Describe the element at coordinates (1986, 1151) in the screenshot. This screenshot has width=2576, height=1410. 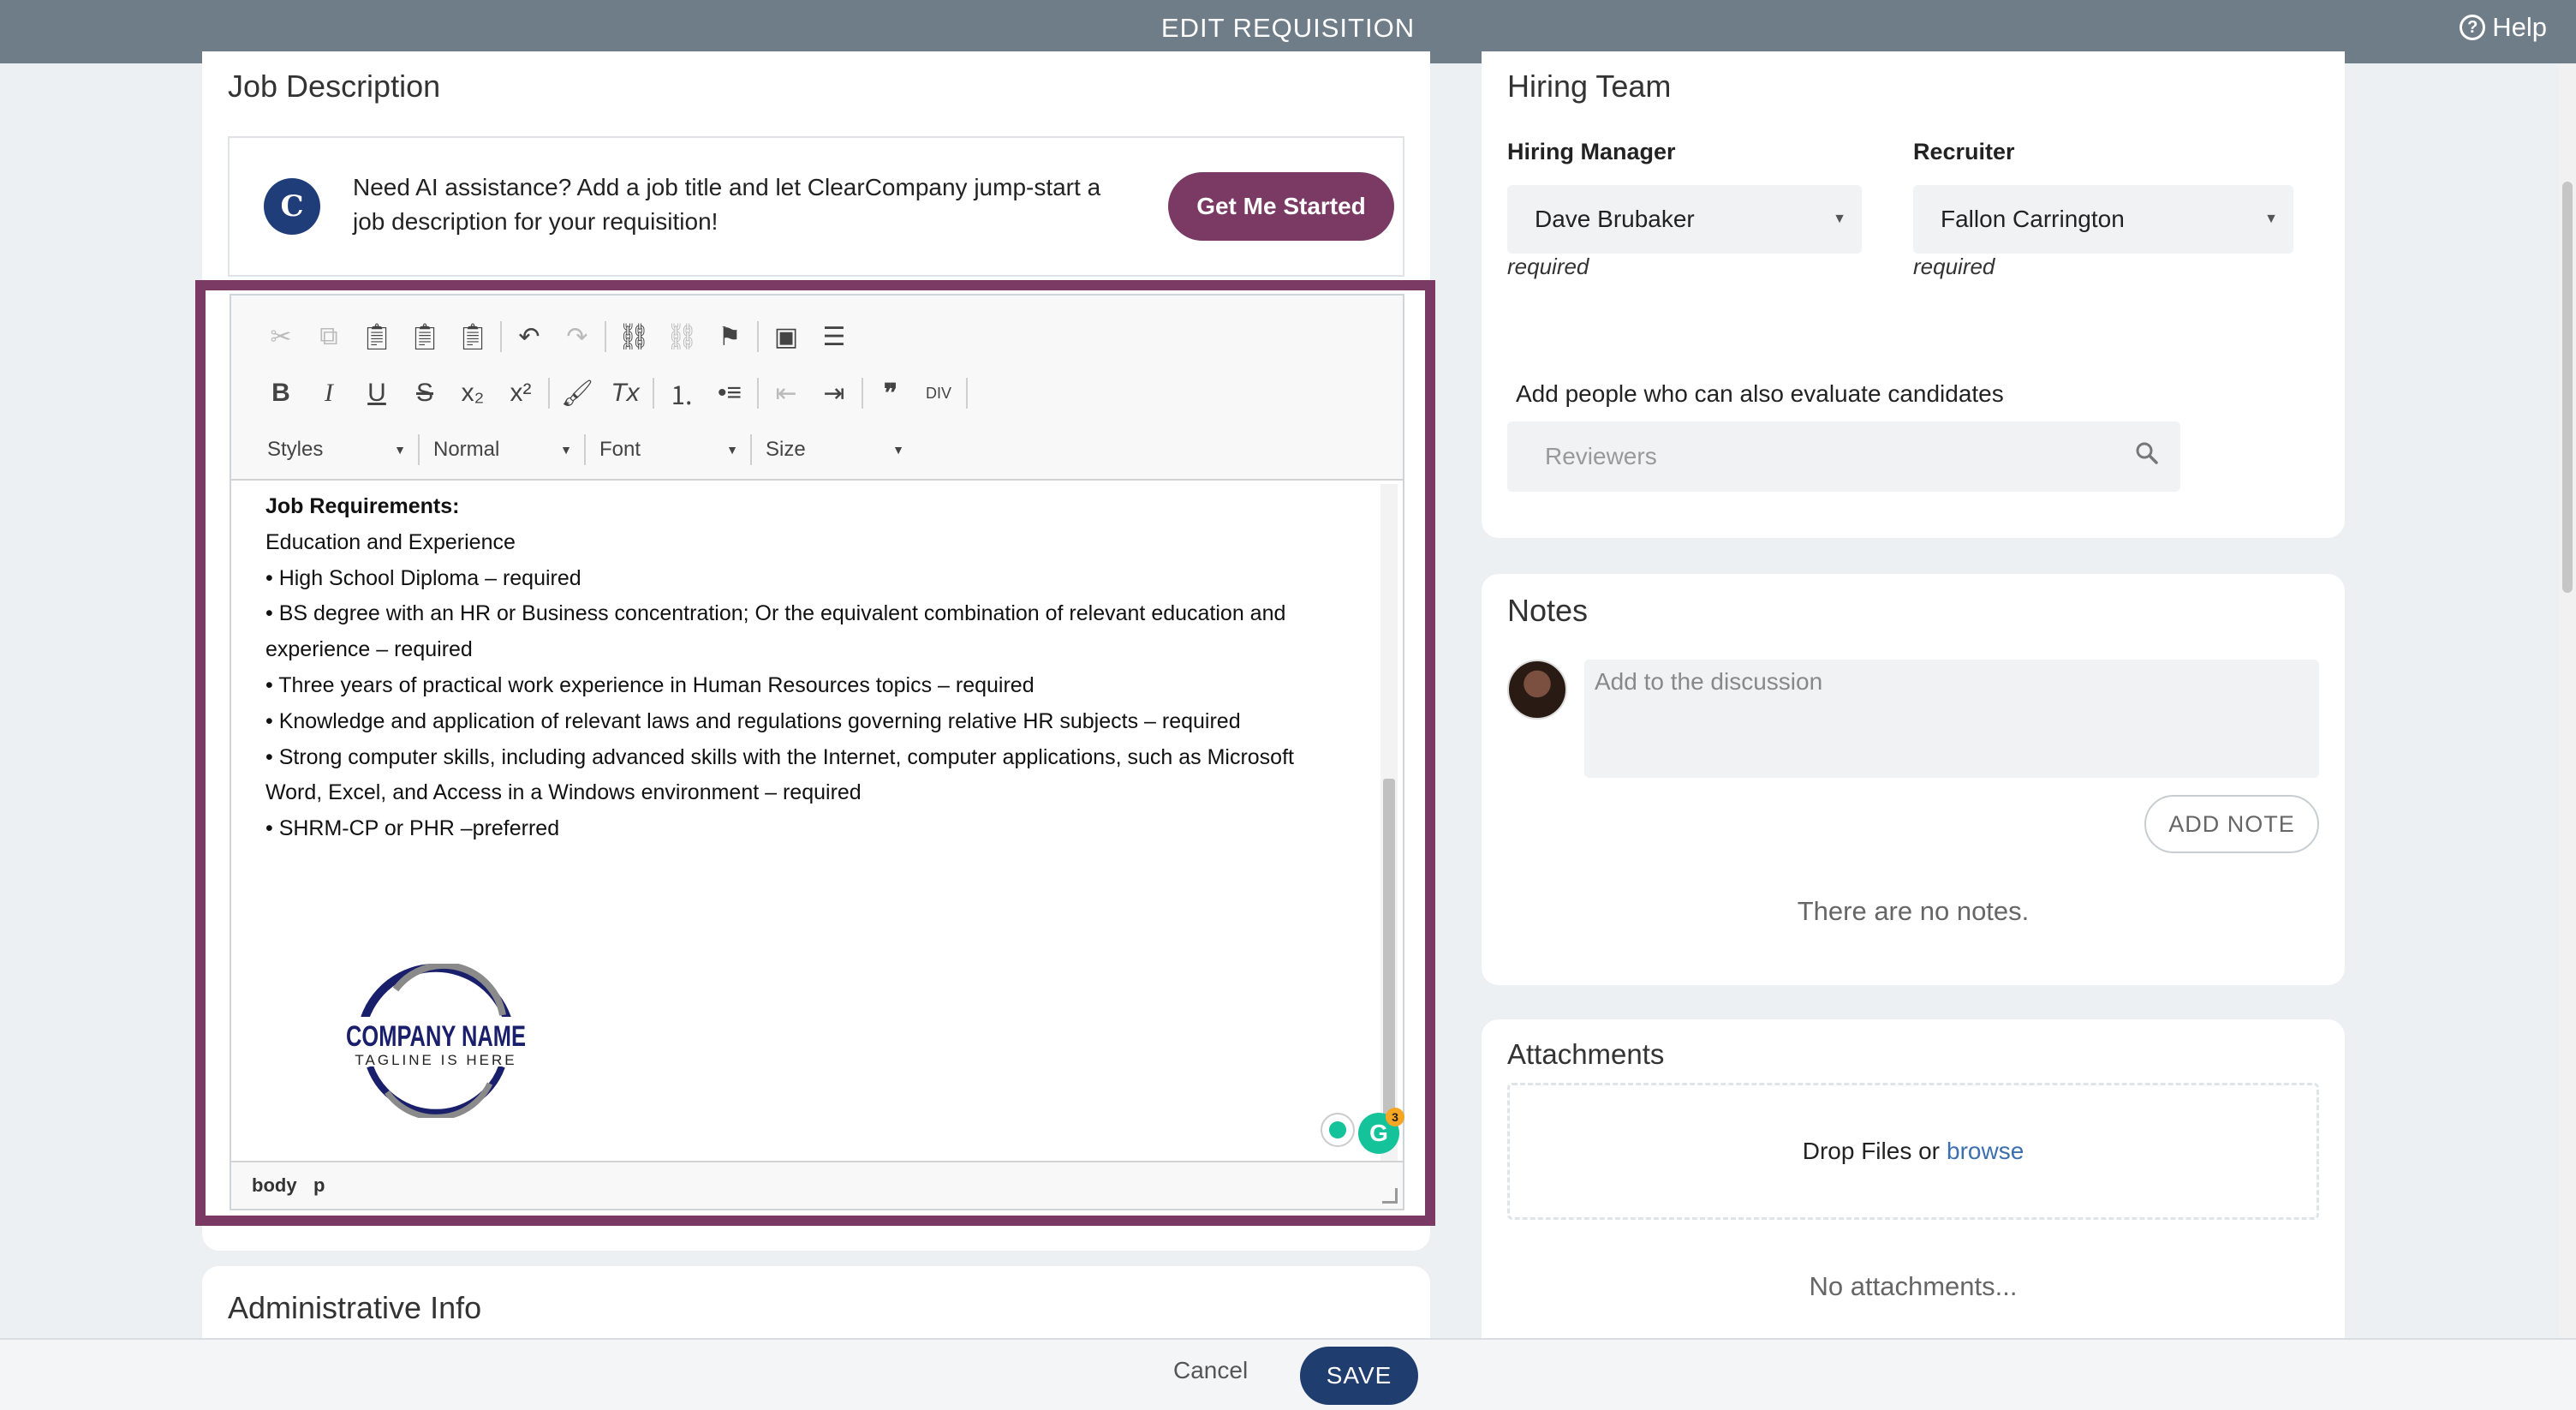
I see `browse-link: browse` at that location.